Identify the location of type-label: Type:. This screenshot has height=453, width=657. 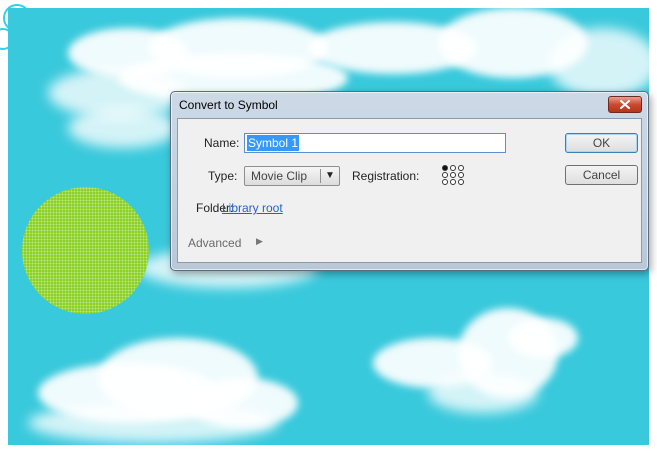
(223, 176).